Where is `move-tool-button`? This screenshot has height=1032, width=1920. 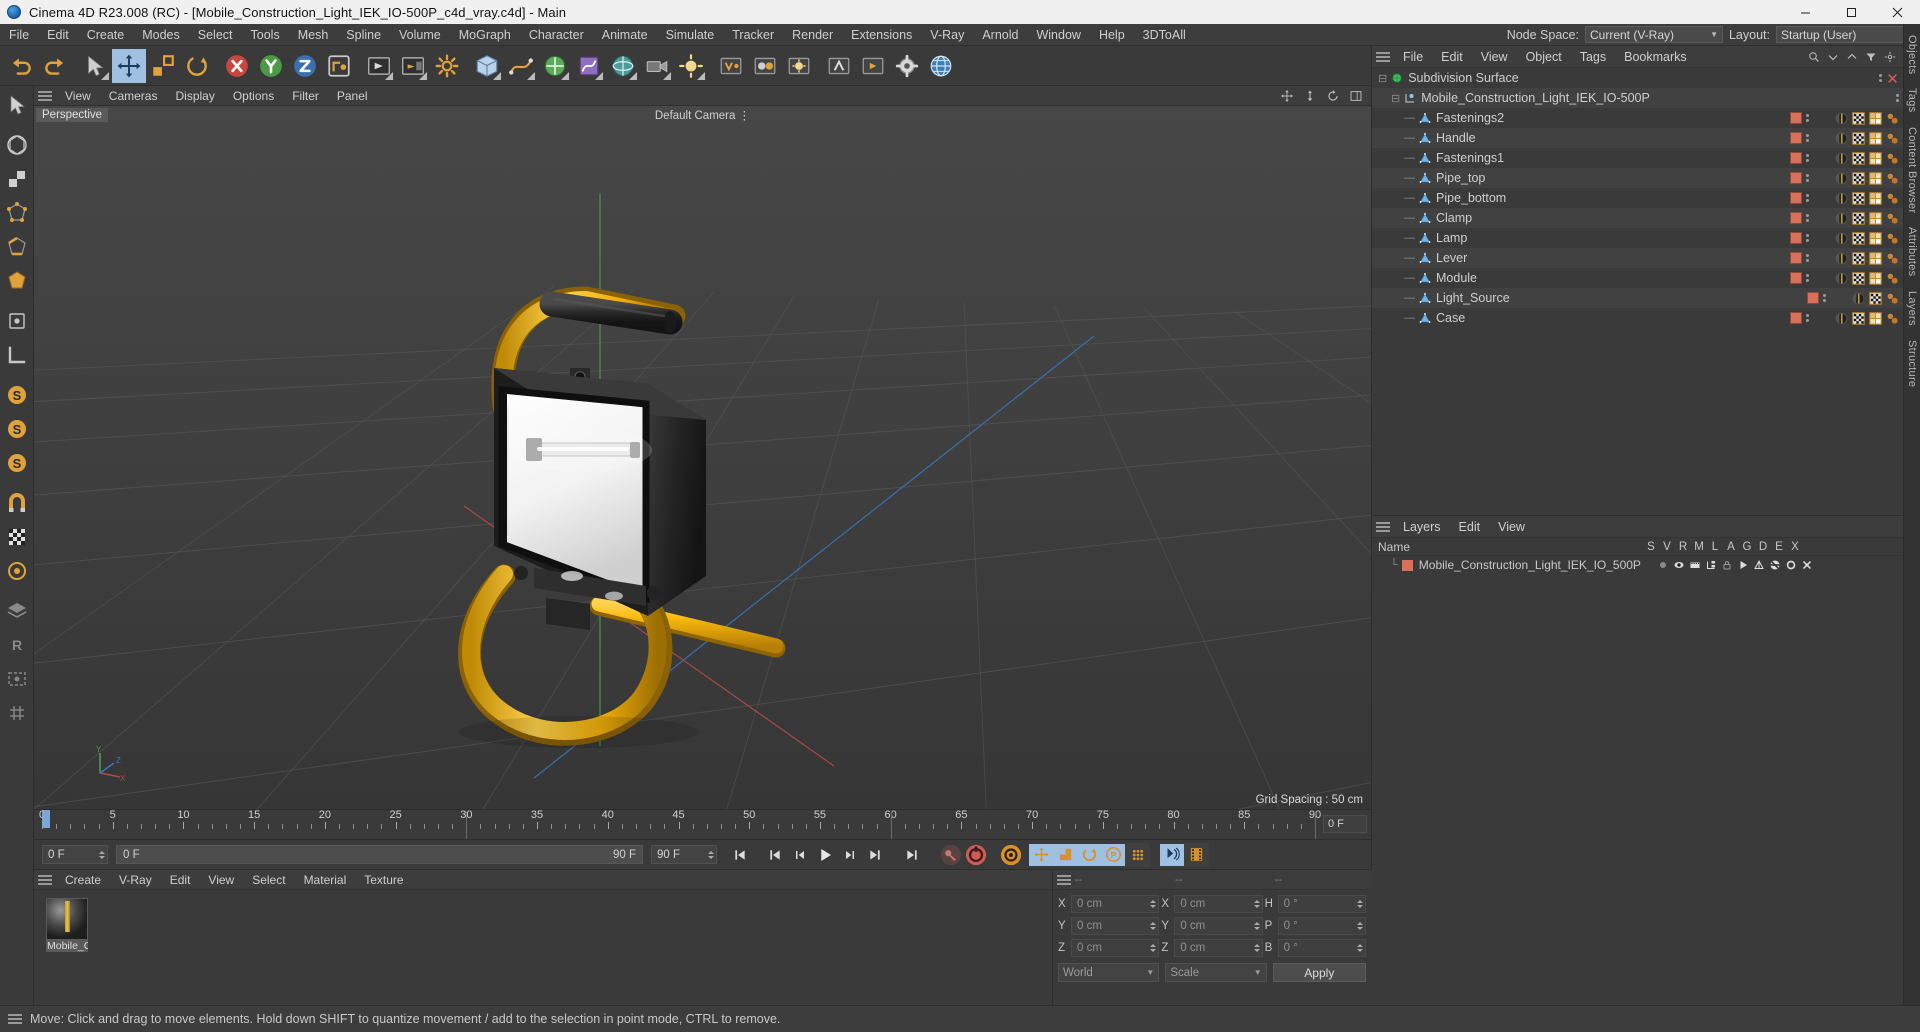
move-tool-button is located at coordinates (129, 65).